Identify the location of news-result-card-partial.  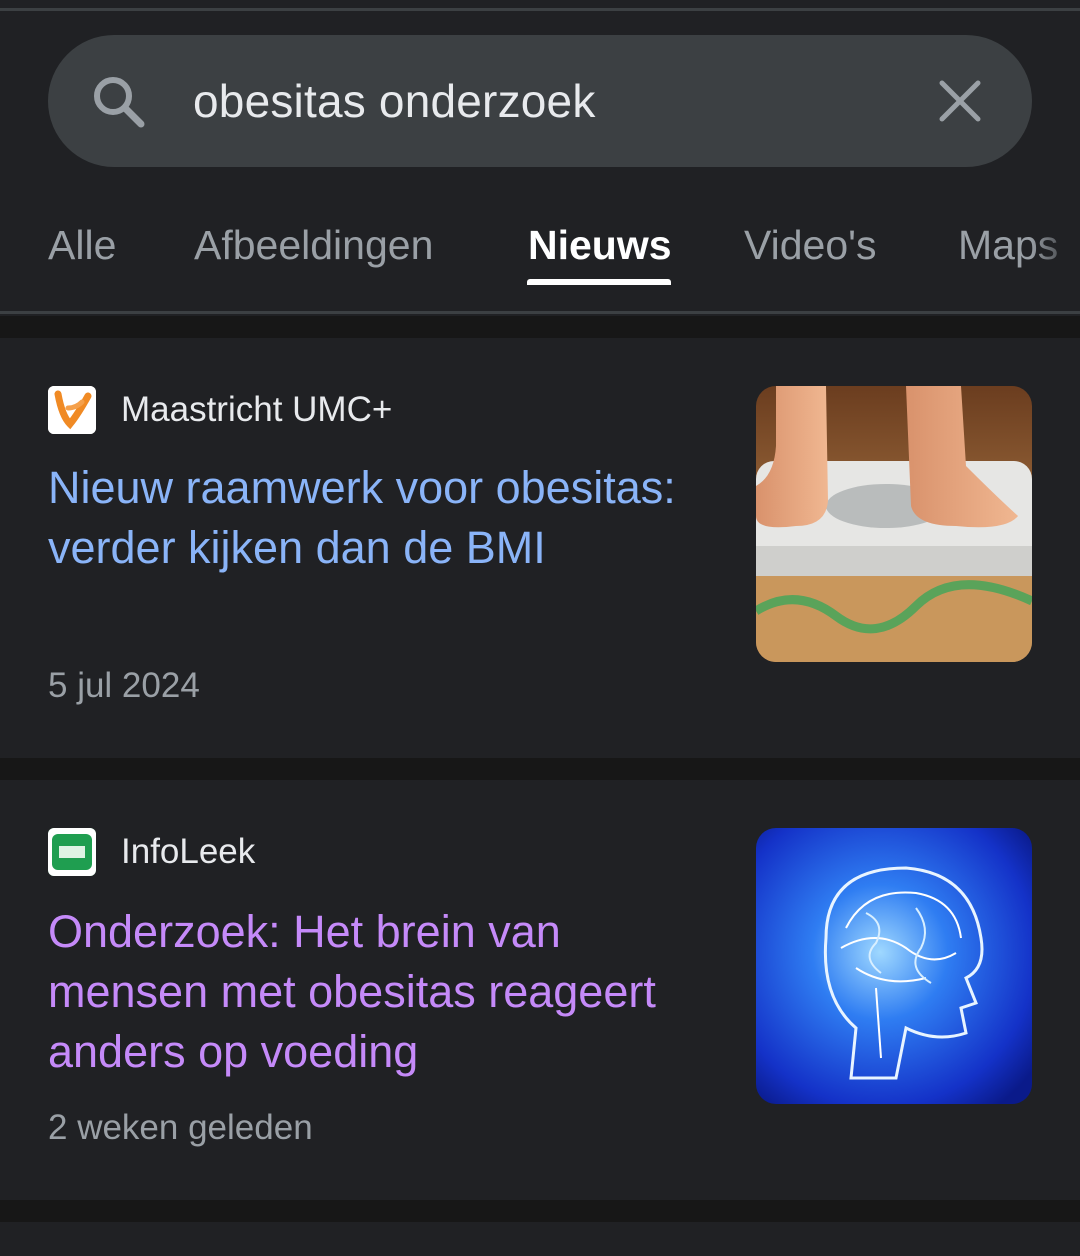
(540, 1239).